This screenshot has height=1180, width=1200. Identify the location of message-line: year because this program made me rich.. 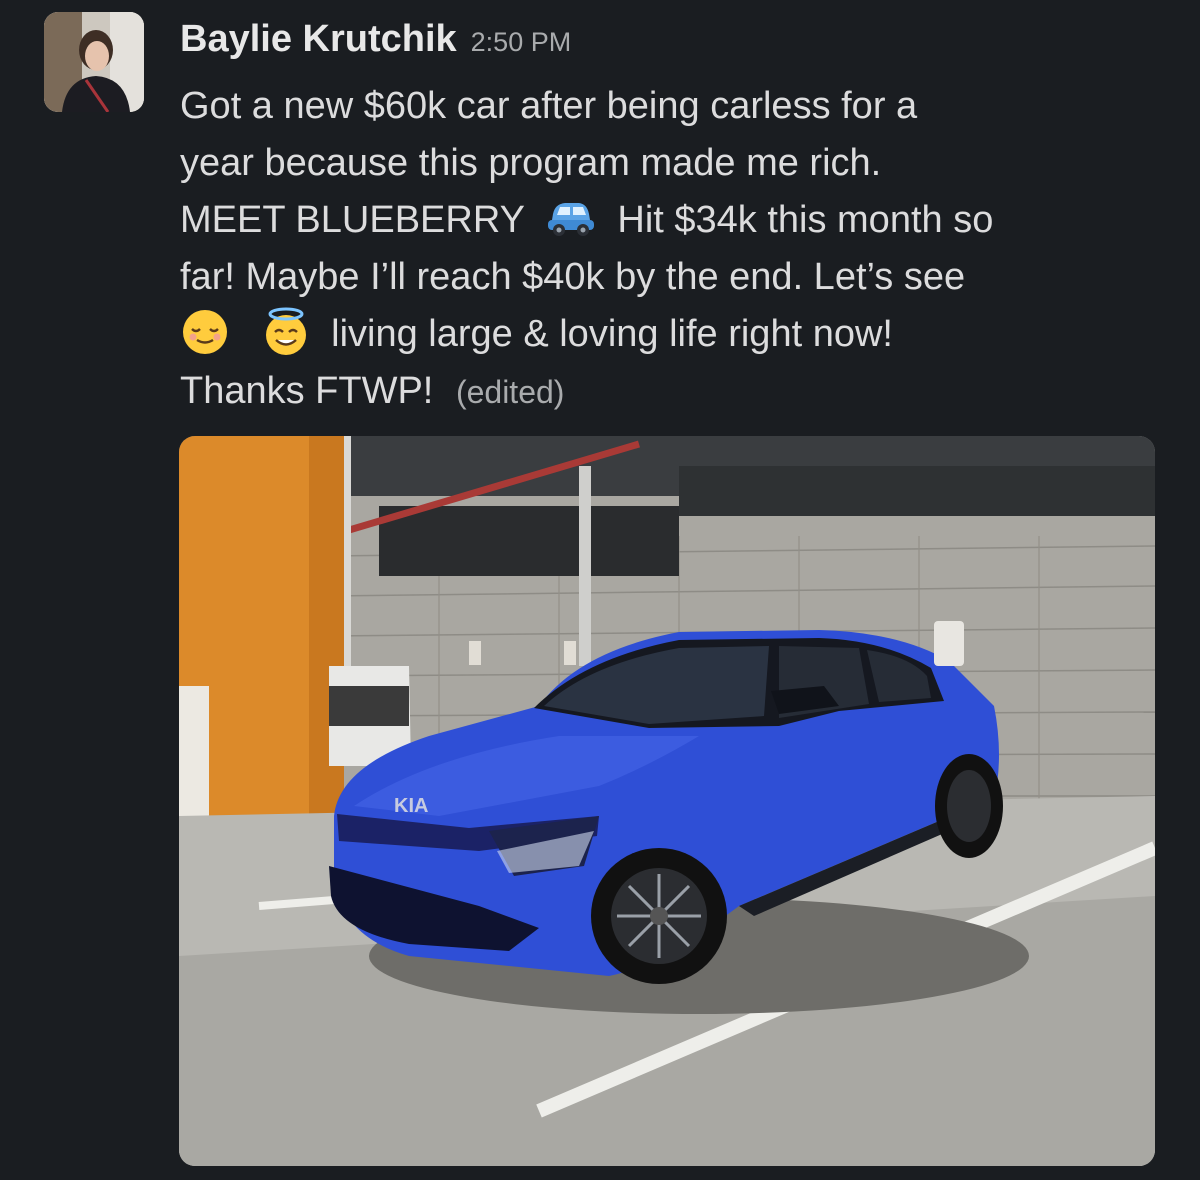
(531, 163).